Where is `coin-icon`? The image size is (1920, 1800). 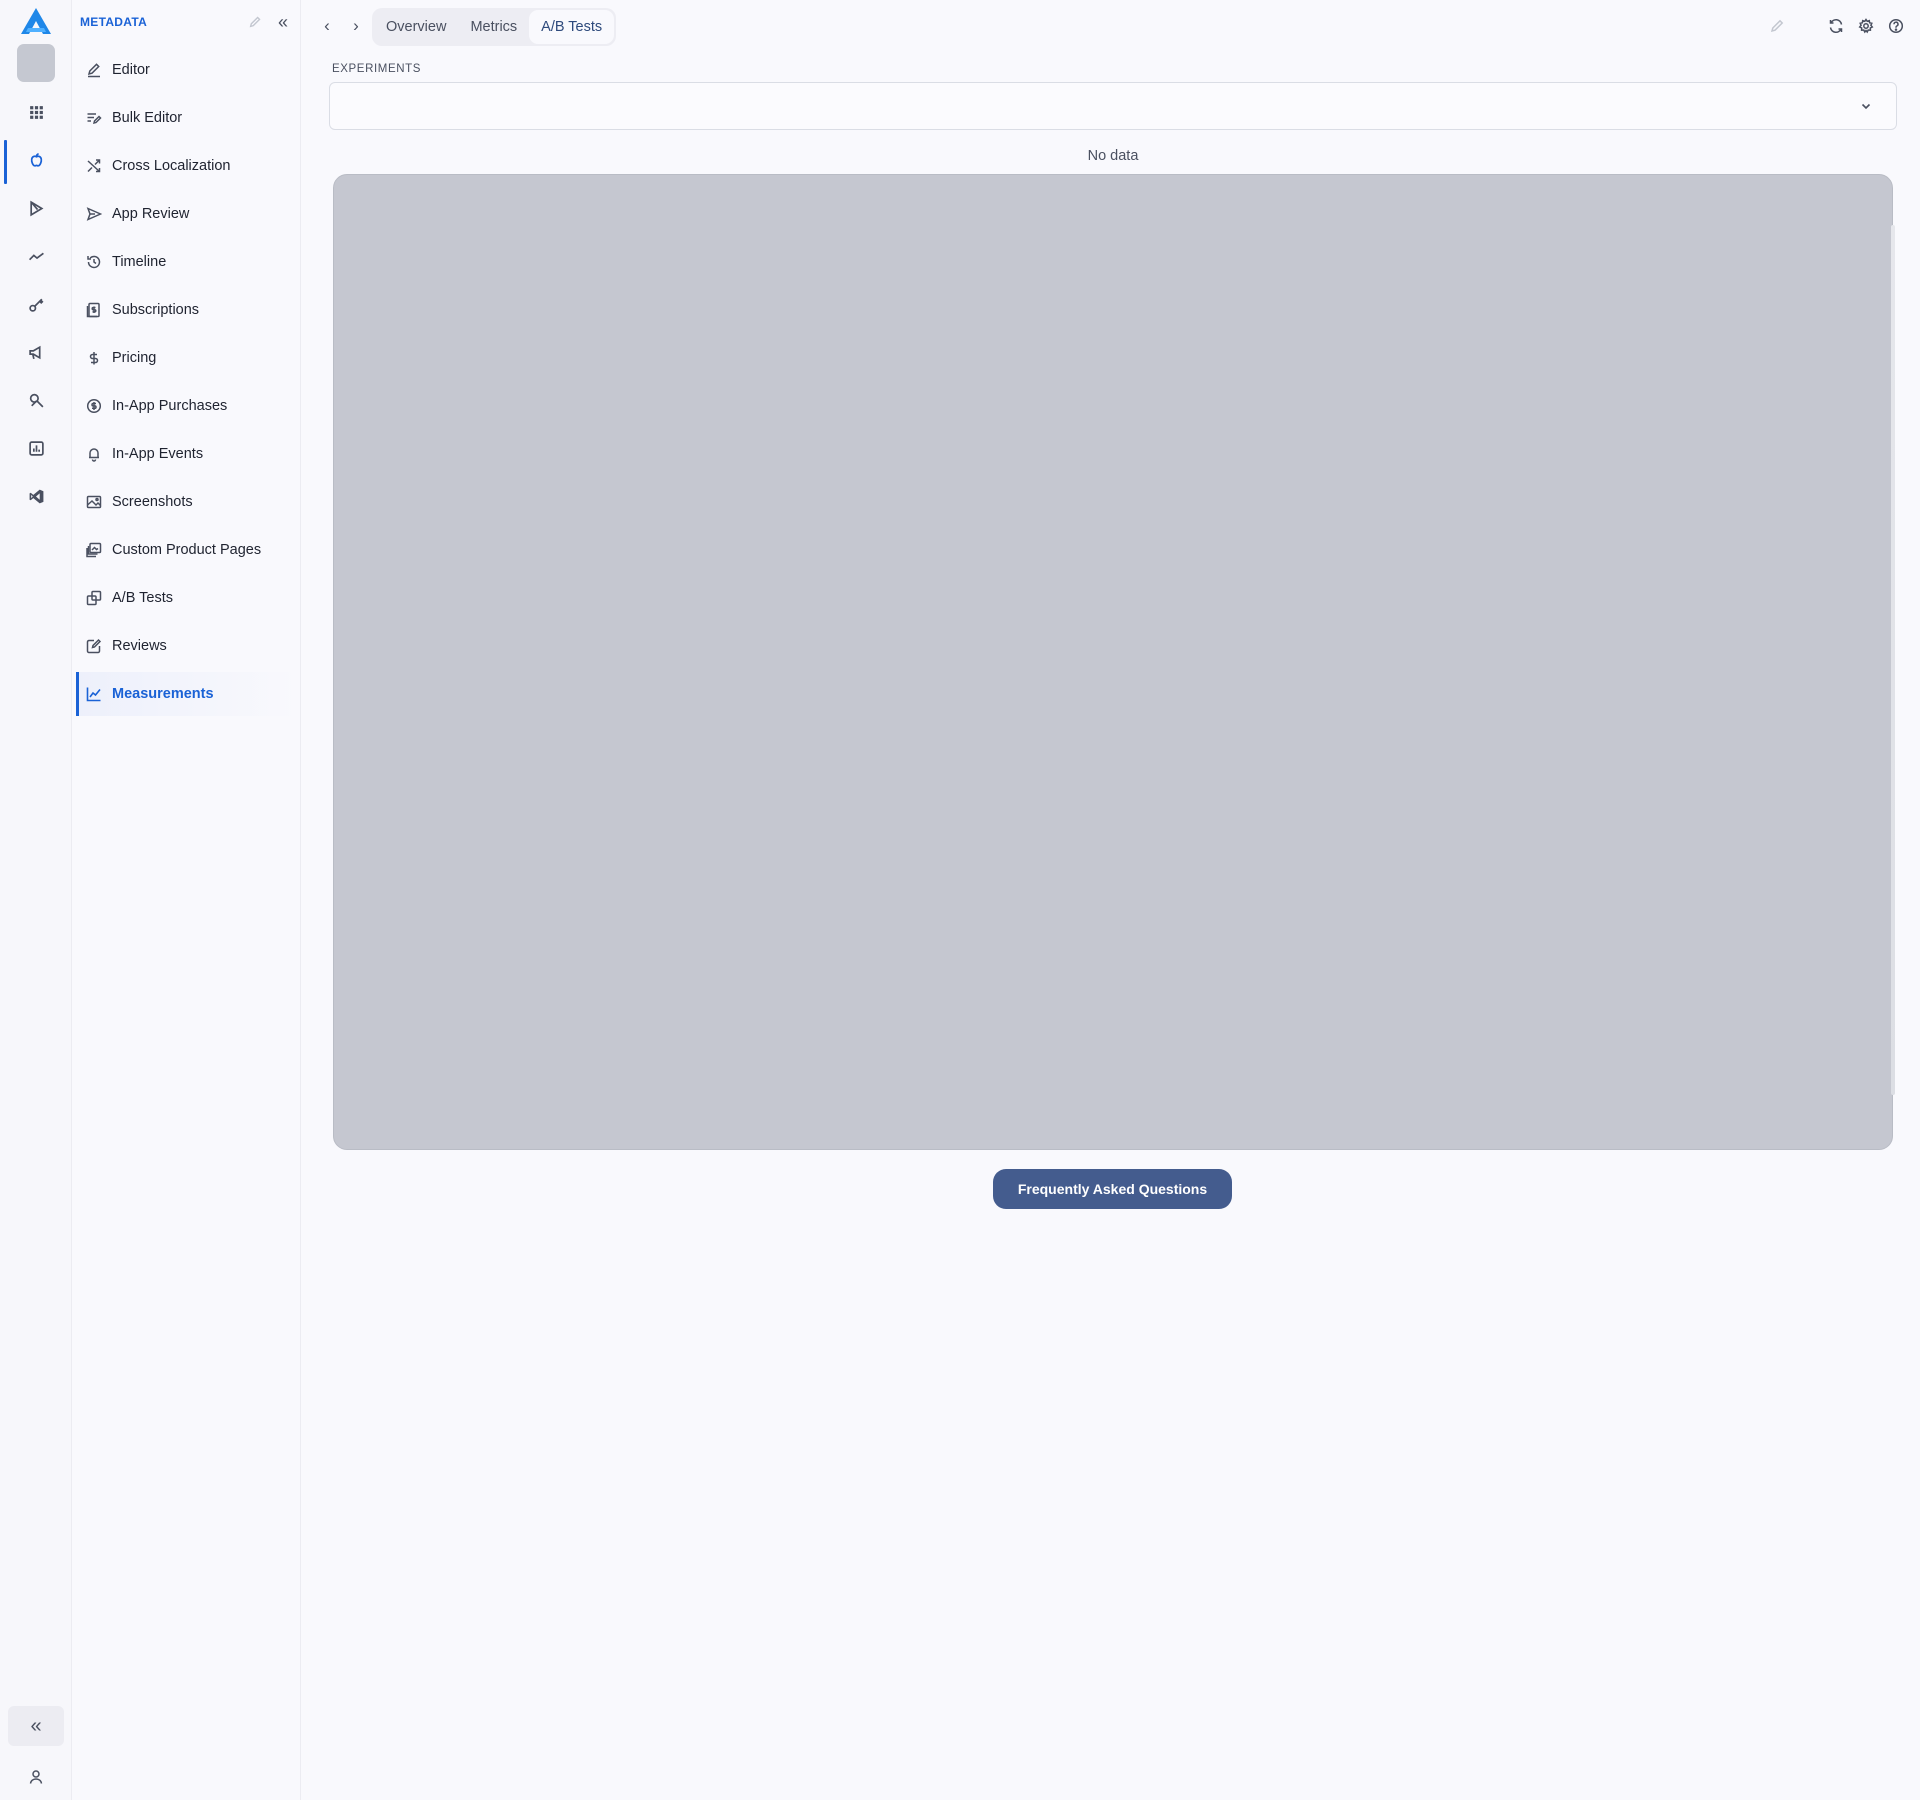
coin-icon is located at coordinates (94, 406).